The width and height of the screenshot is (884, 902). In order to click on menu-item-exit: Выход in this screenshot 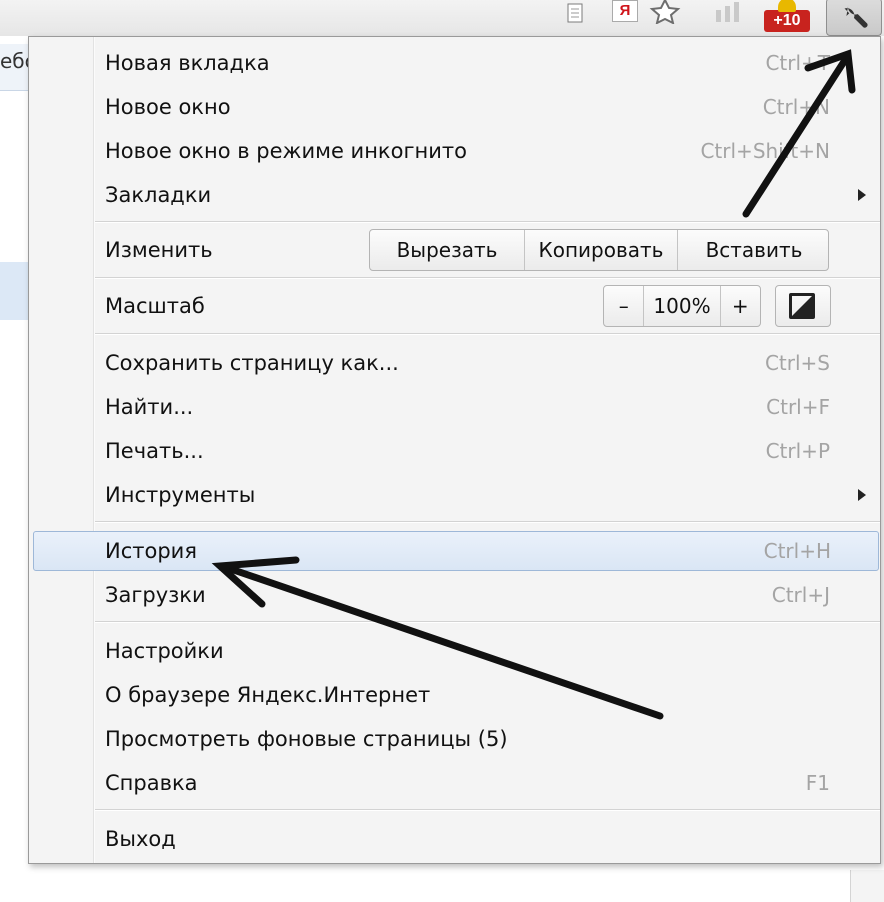, I will do `click(454, 839)`.